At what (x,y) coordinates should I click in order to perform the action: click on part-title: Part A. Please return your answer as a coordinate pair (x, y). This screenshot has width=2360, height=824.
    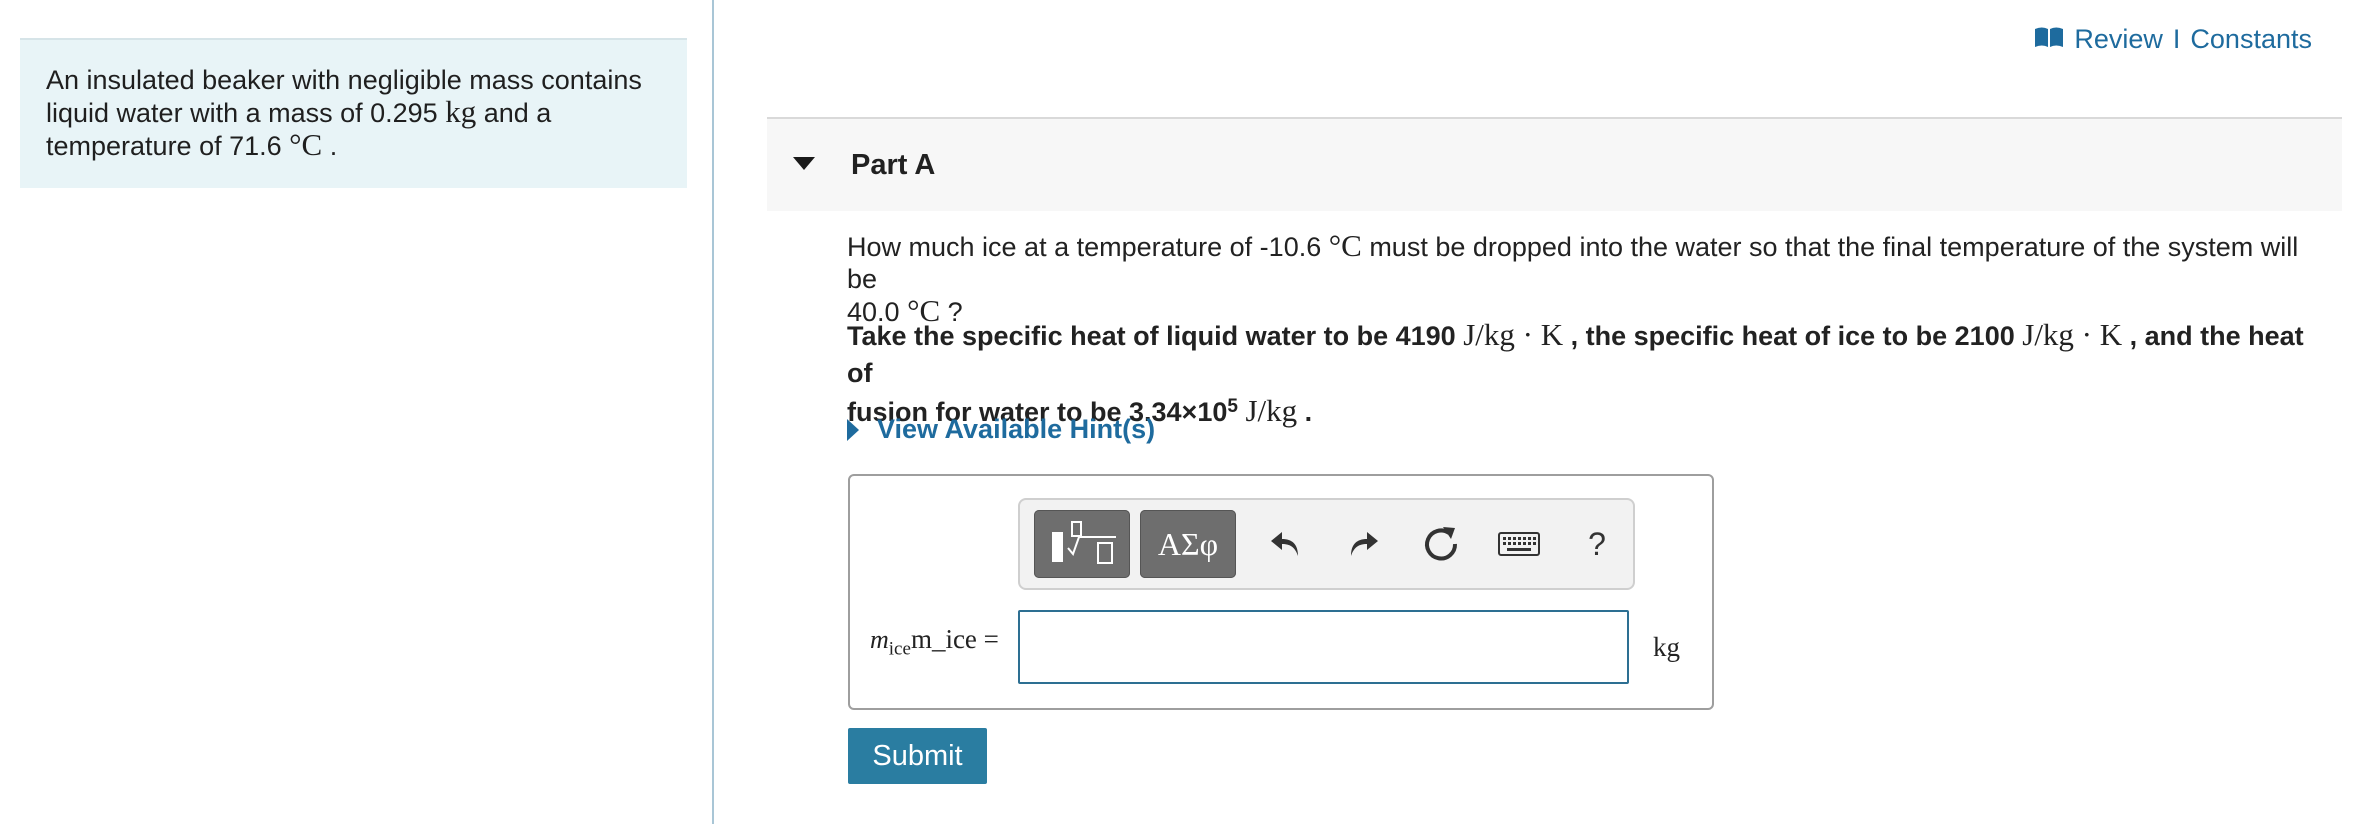
    Looking at the image, I should click on (893, 165).